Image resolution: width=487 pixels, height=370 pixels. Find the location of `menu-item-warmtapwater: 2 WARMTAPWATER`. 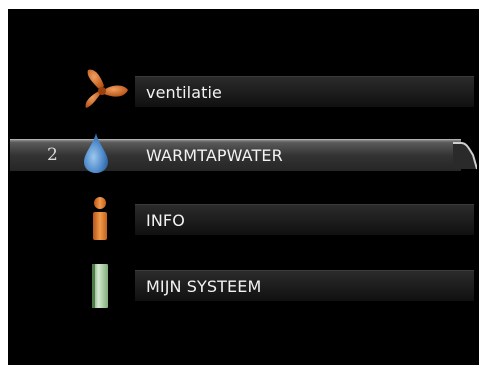

menu-item-warmtapwater: 2 WARMTAPWATER is located at coordinates (243, 154).